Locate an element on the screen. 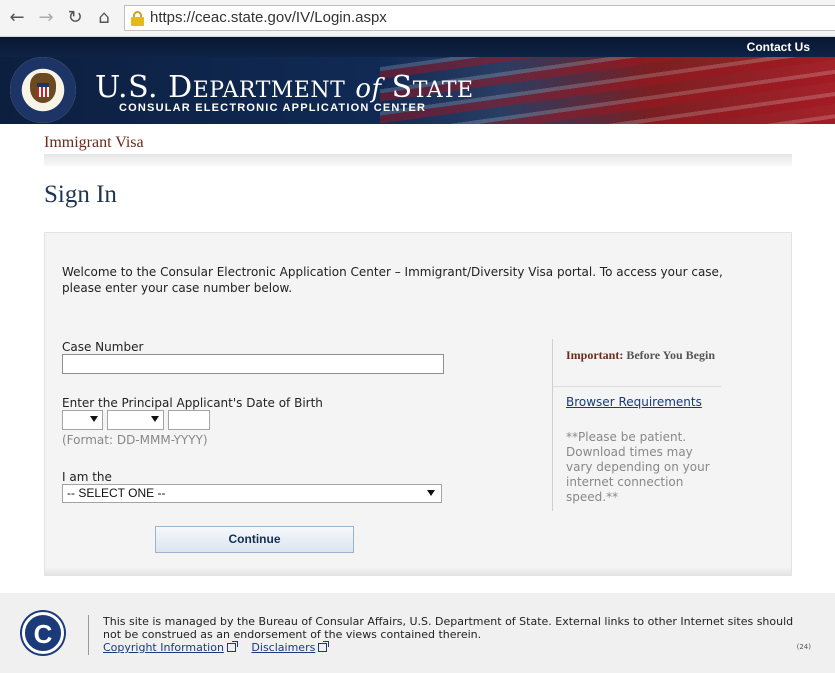 The image size is (835, 673). forward-arrow-icon: → is located at coordinates (46, 18).